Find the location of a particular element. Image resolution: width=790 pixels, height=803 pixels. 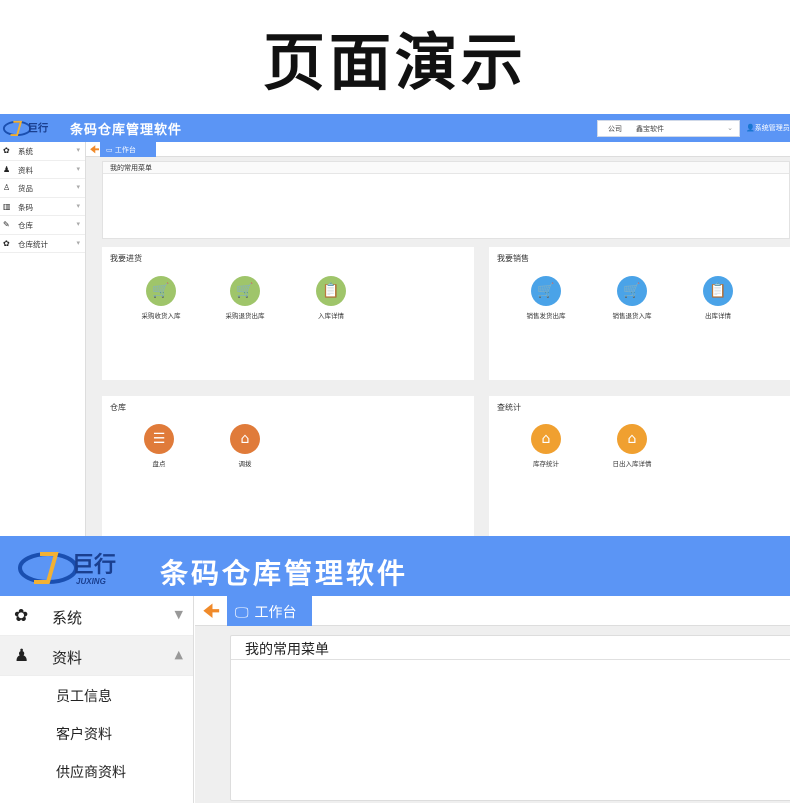

daily-io-detail-button: ⌂ 日出入库详情 is located at coordinates (632, 446).